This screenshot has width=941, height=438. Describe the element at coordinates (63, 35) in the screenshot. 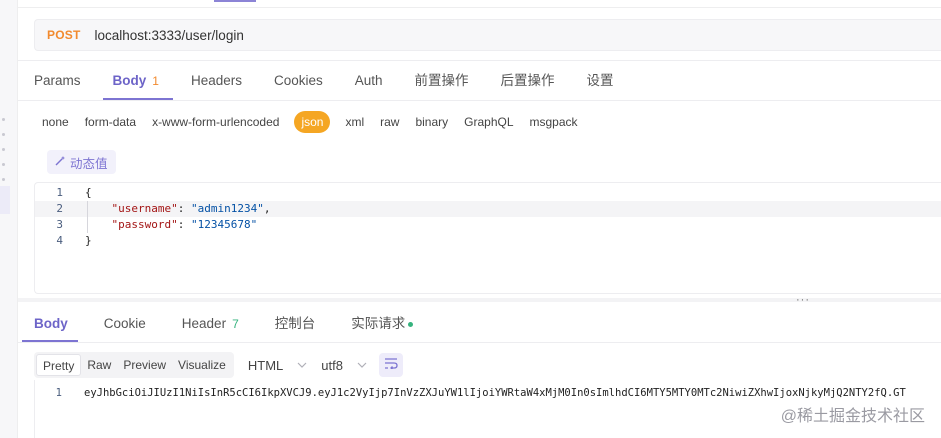

I see `http-method: POST` at that location.